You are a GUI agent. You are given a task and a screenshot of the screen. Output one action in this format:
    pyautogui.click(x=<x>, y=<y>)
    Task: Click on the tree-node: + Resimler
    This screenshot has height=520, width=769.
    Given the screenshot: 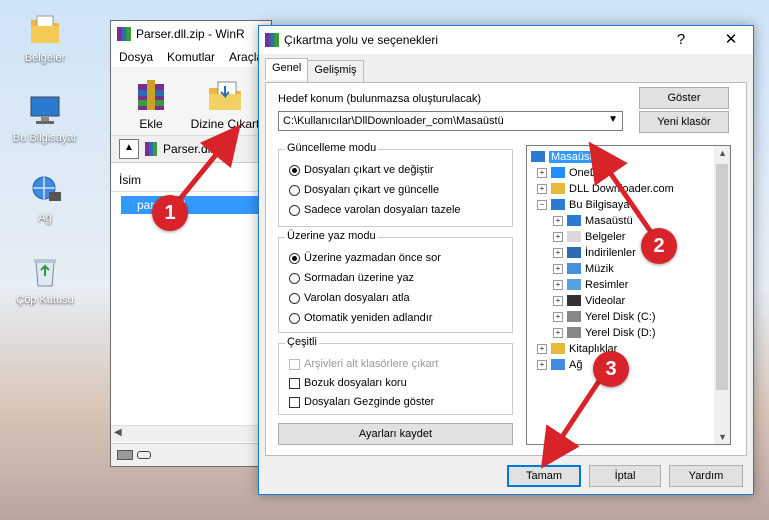 What is the action you would take?
    pyautogui.click(x=590, y=284)
    